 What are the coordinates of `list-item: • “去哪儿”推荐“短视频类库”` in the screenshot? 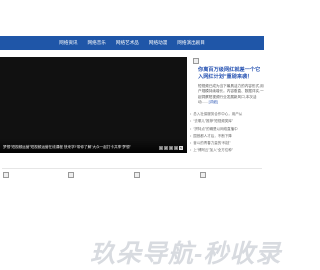 It's located at (227, 121).